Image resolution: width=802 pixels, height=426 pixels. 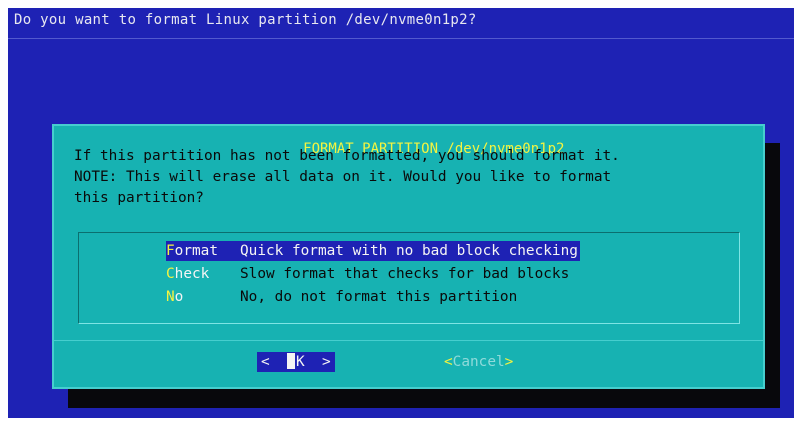 I want to click on ok-button-label: K, so click(x=300, y=362).